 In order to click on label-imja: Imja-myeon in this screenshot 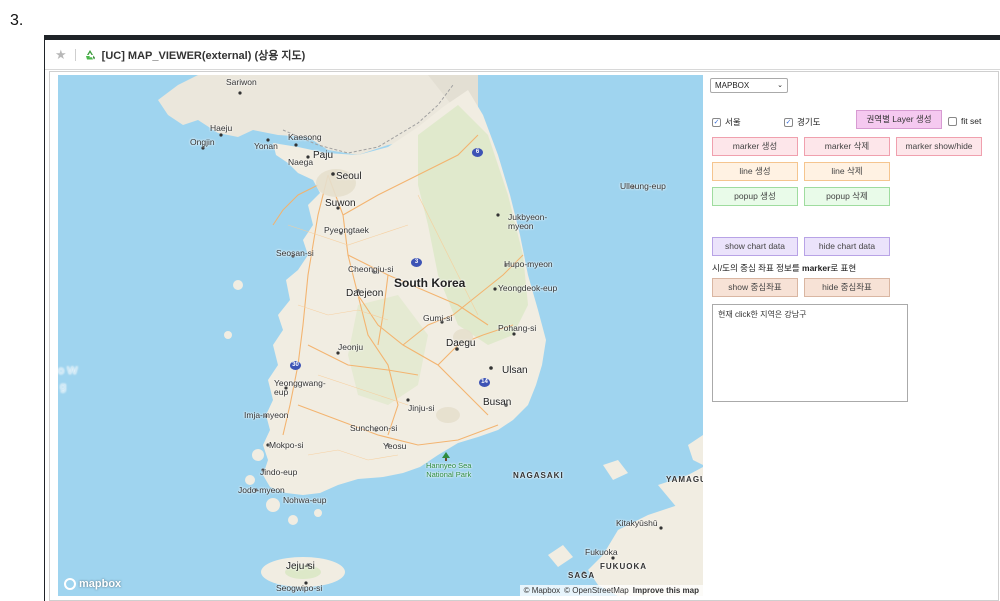, I will do `click(266, 415)`.